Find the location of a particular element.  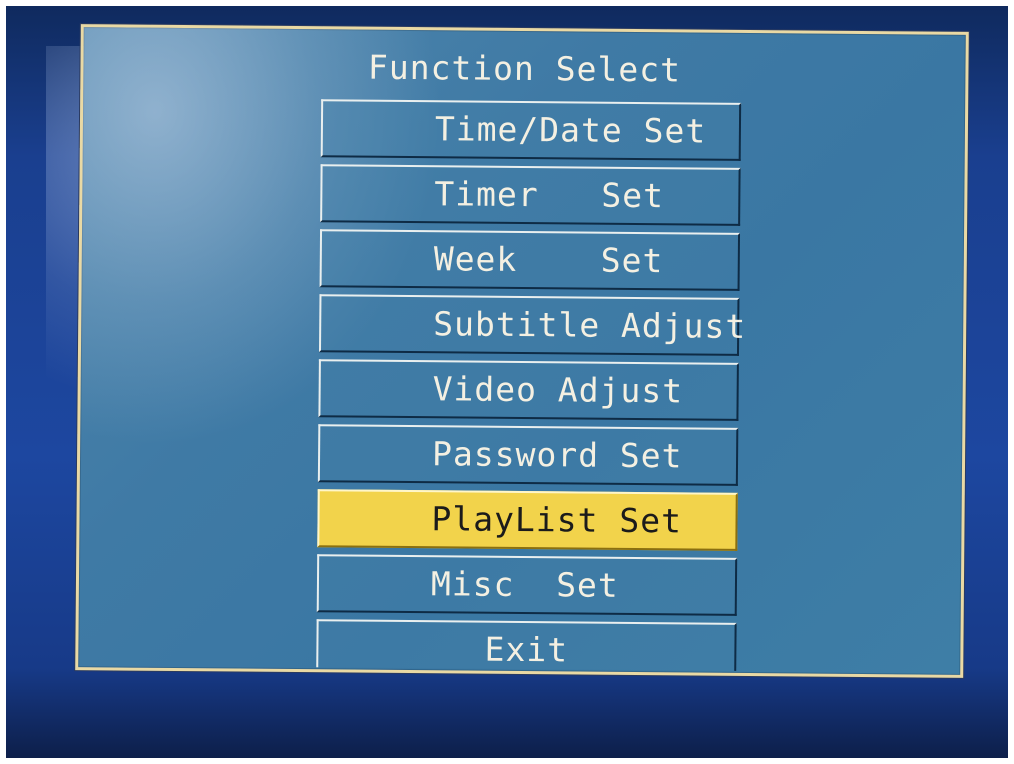

menu-item-label: Timer Set is located at coordinates (549, 195).